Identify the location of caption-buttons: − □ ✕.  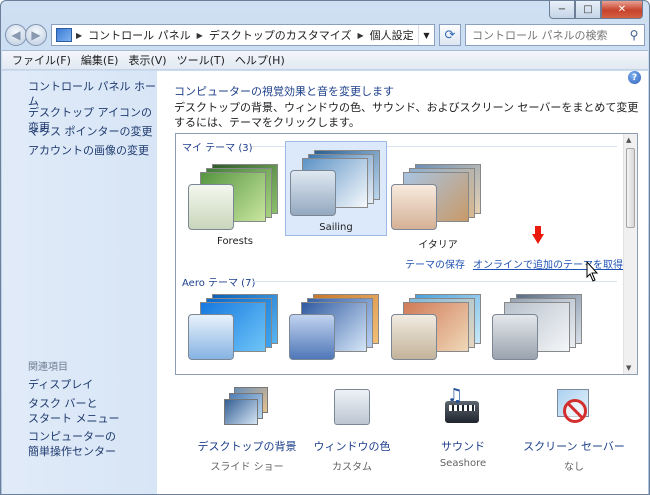
(596, 10).